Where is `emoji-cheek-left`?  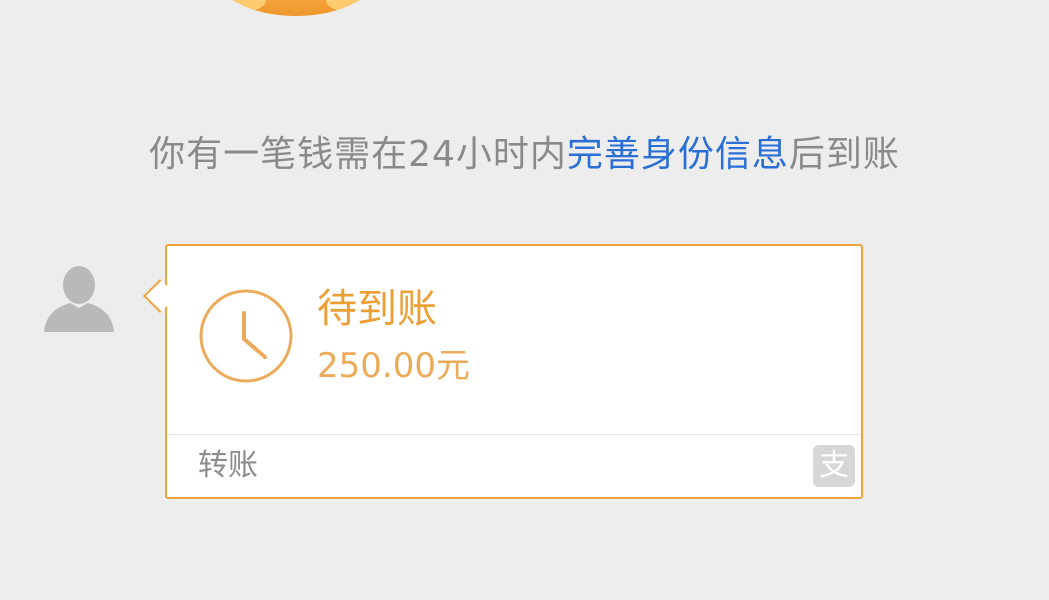 emoji-cheek-left is located at coordinates (243, 6).